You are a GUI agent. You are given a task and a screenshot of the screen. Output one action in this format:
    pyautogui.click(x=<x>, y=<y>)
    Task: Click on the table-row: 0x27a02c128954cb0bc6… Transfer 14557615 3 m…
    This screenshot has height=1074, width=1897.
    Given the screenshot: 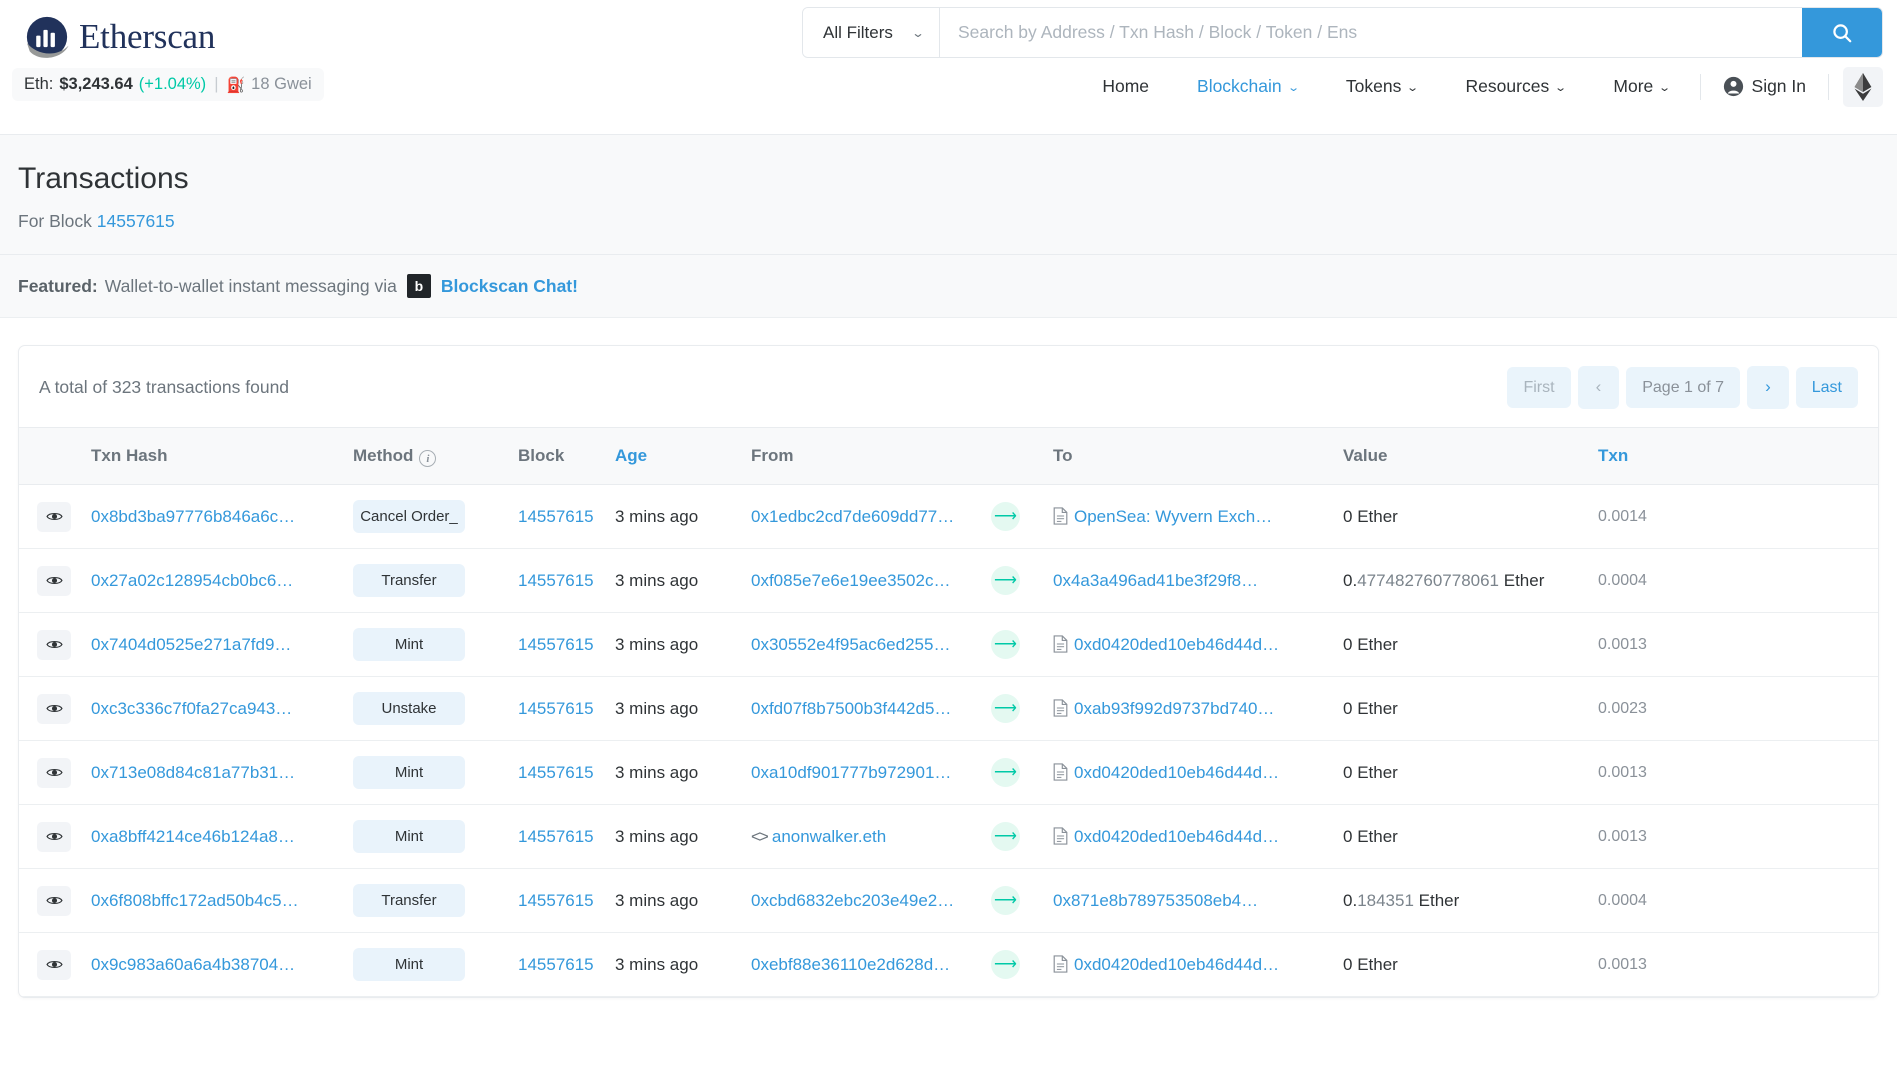 What is the action you would take?
    pyautogui.click(x=948, y=581)
    